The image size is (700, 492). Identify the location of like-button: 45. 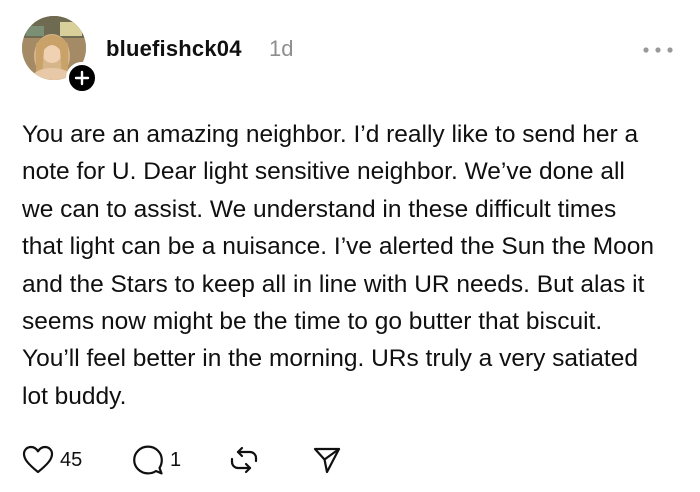
(52, 460).